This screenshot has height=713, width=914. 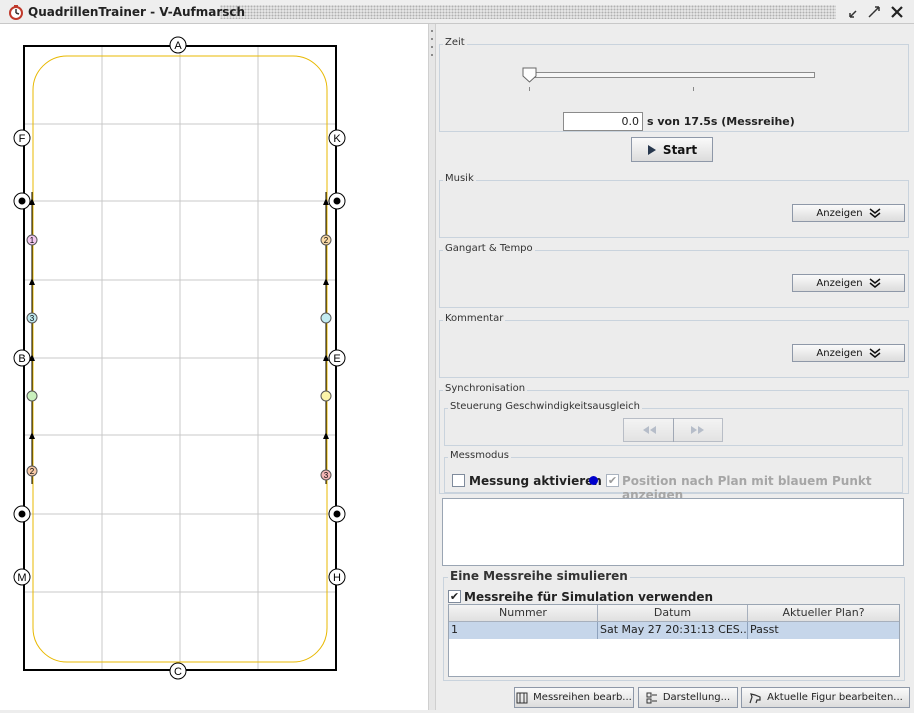 I want to click on marker-left-lower: M, so click(x=21, y=578).